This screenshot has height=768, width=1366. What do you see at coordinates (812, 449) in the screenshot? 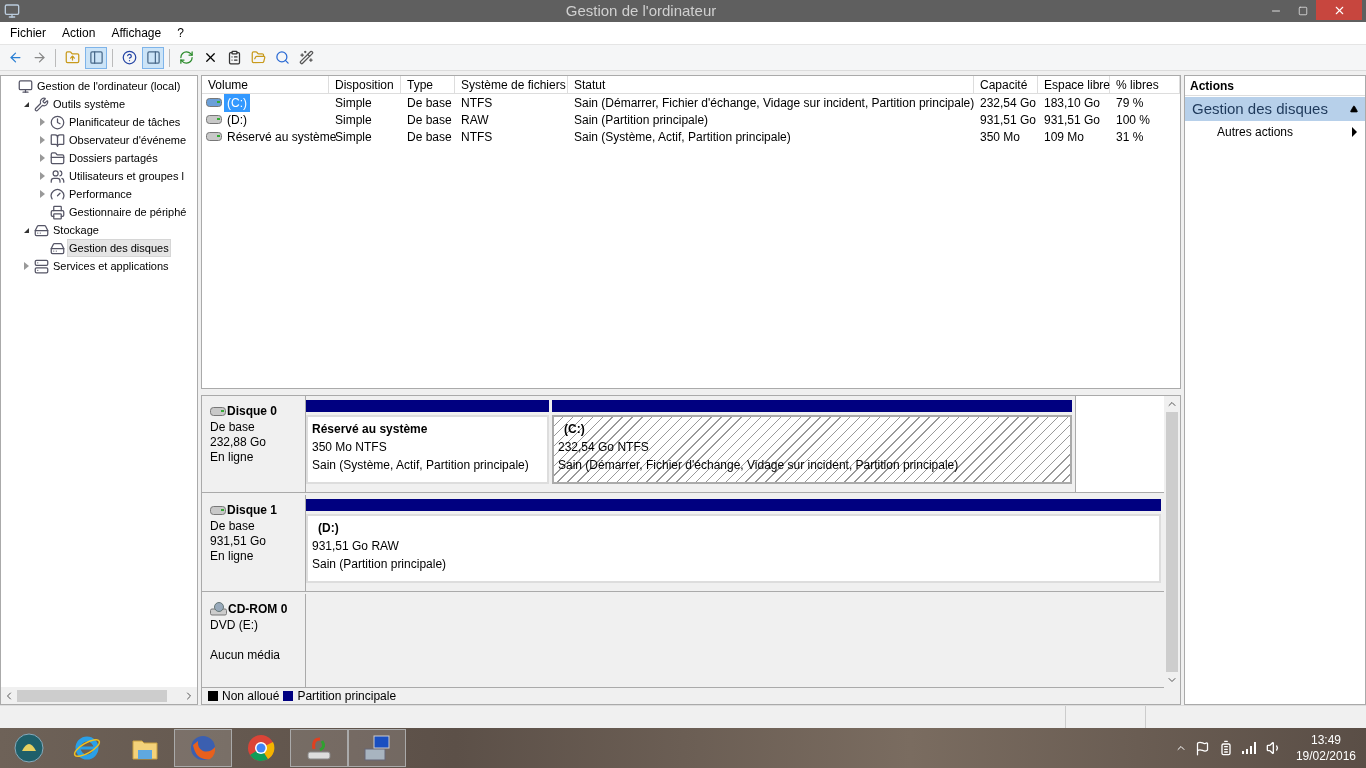
I see `partition: (C:) 232,54 Go NTFS Sain (Démarrer, Fichier d'échange, Vidage sur incident, Partition principale)` at bounding box center [812, 449].